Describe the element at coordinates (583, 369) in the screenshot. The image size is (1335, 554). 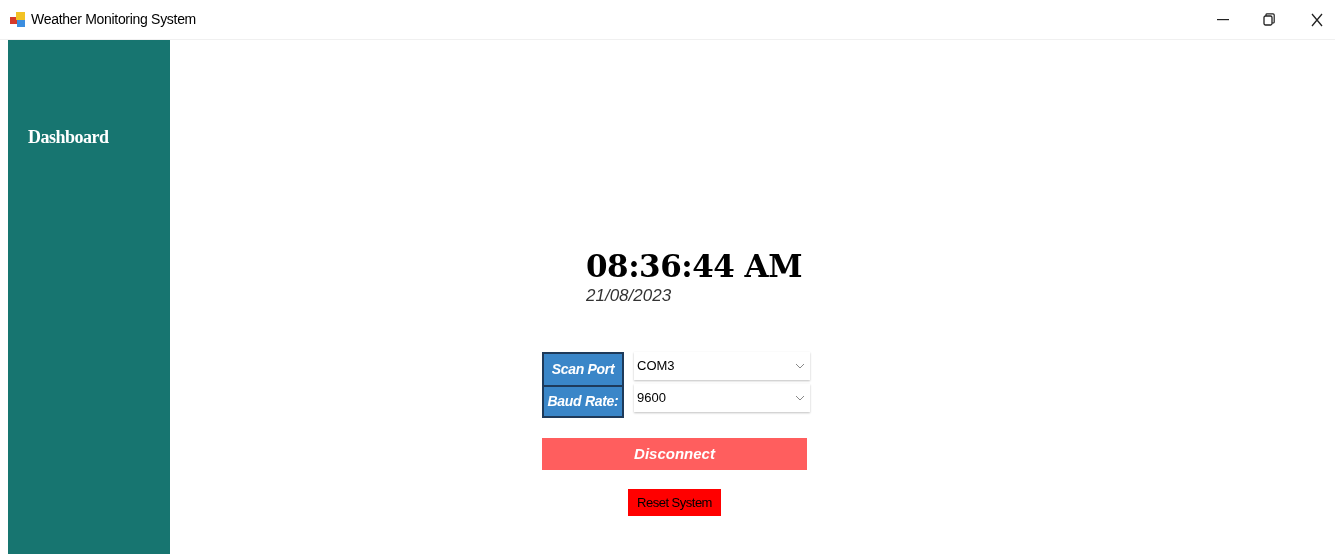
I see `field-label: Scan Port` at that location.